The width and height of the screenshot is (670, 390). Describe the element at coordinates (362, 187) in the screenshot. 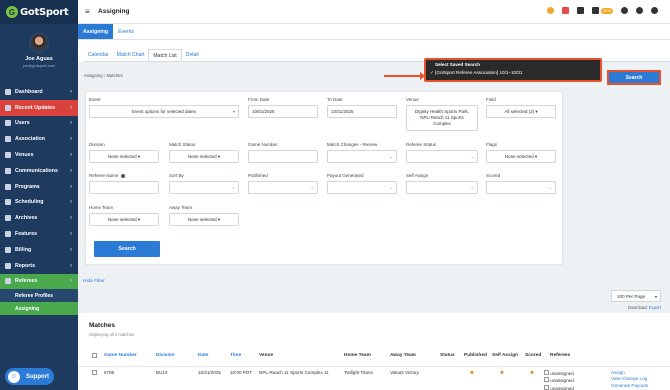

I see `payout-generated-select: ⌄` at that location.